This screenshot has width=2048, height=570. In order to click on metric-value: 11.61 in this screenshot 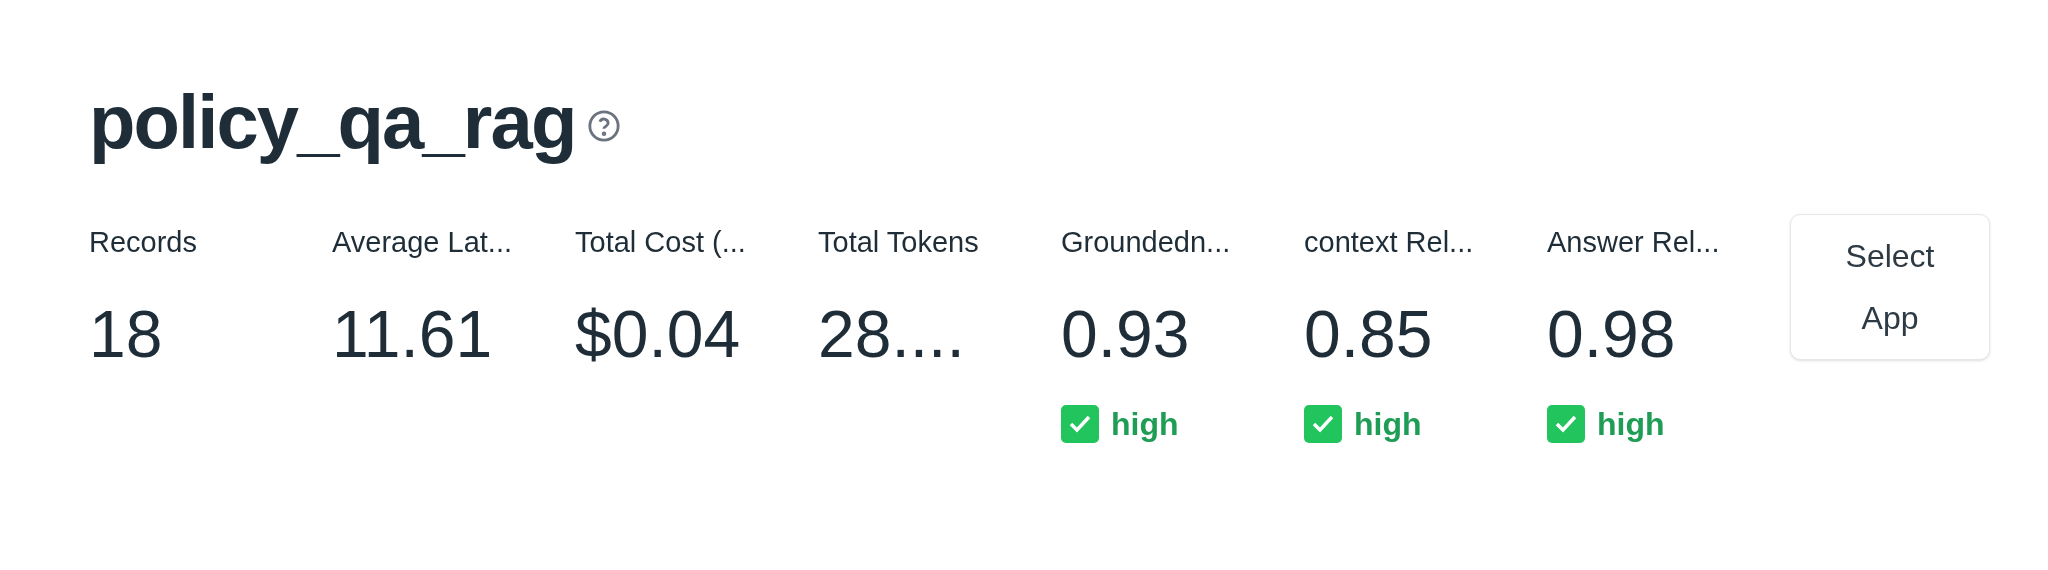, I will do `click(412, 334)`.